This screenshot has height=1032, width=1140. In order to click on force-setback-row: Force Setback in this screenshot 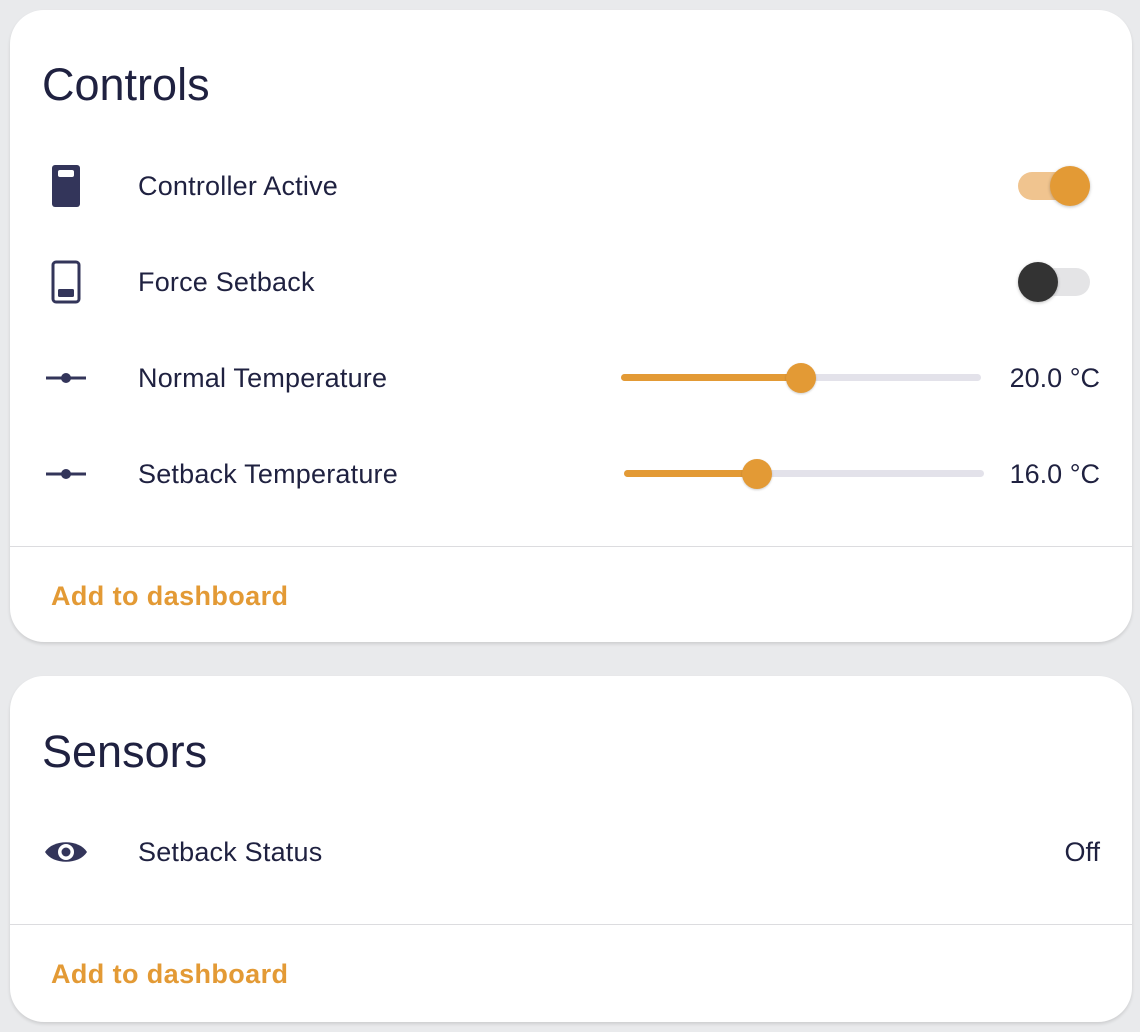, I will do `click(571, 282)`.